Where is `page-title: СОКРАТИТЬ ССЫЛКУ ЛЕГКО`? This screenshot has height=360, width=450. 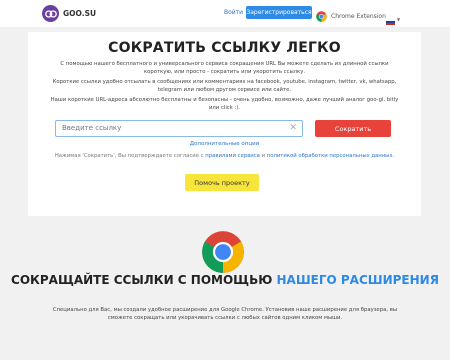 page-title: СОКРАТИТЬ ССЫЛКУ ЛЕГКО is located at coordinates (224, 48).